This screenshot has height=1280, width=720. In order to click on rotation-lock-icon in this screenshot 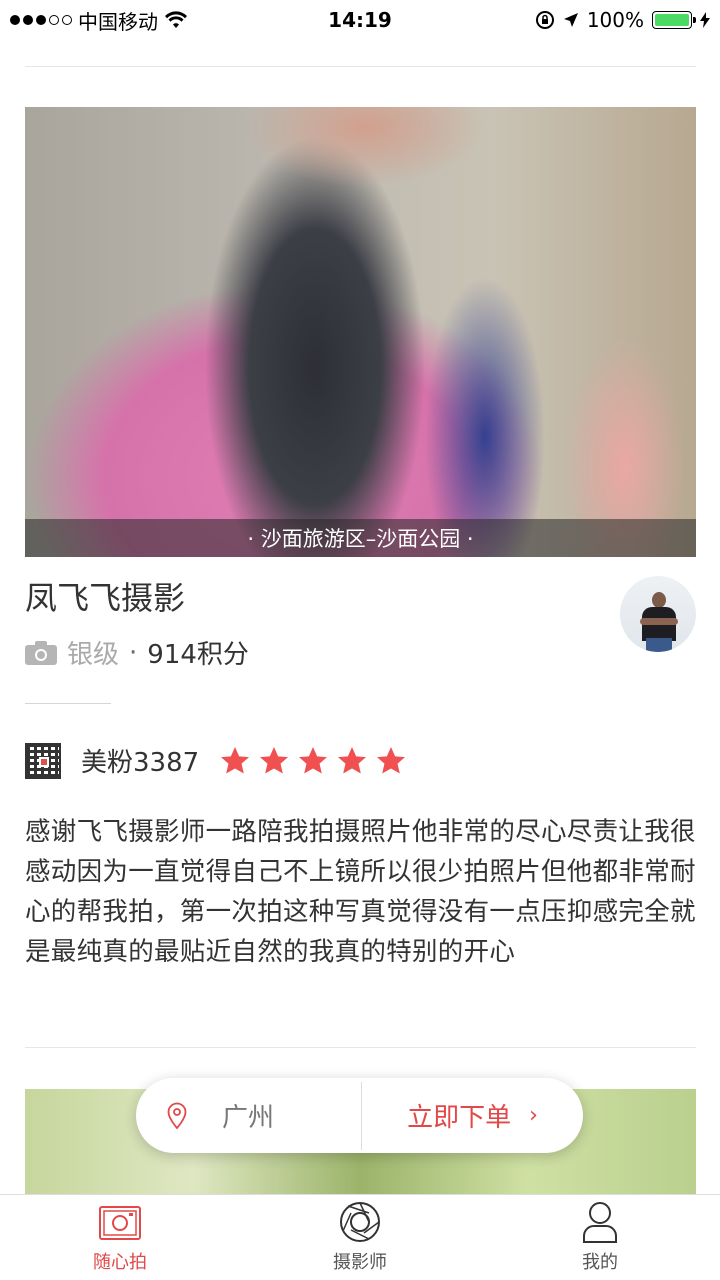, I will do `click(544, 20)`.